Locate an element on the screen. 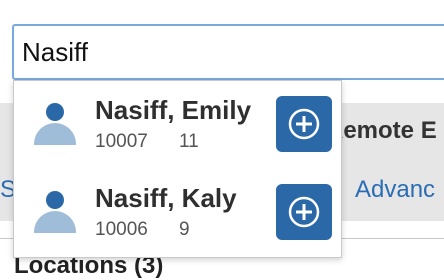 This screenshot has width=444, height=280. result-id: 10007 is located at coordinates (121, 141).